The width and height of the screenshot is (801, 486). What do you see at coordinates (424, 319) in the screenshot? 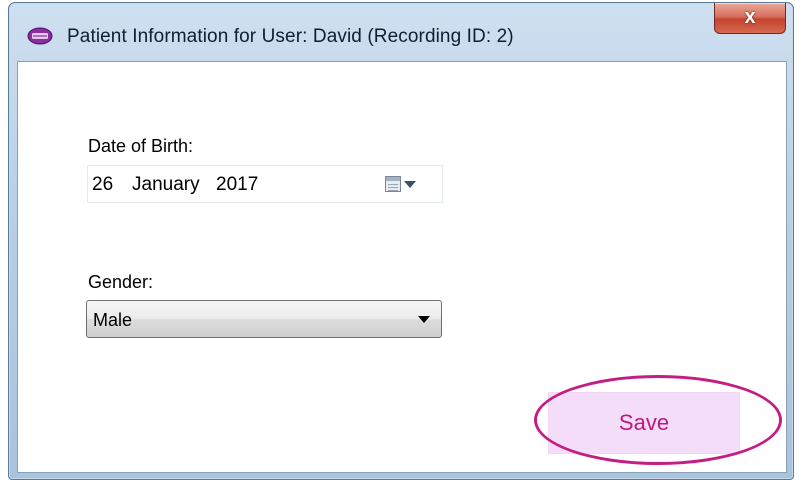
I see `dropdown-arrow-icon` at bounding box center [424, 319].